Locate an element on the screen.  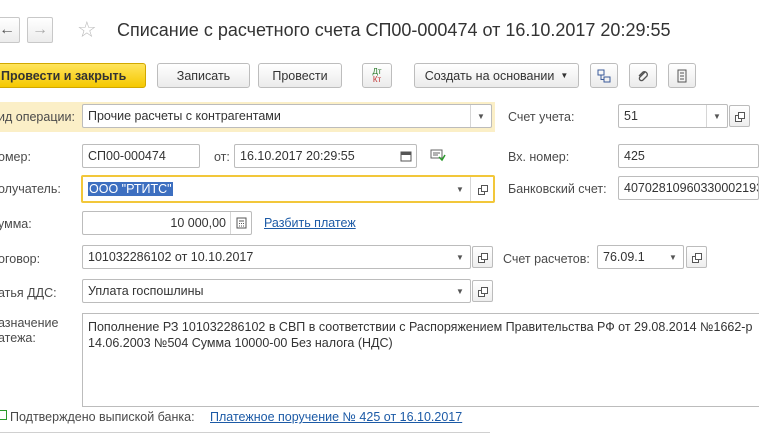
amount-label: умма: is located at coordinates (16, 224).